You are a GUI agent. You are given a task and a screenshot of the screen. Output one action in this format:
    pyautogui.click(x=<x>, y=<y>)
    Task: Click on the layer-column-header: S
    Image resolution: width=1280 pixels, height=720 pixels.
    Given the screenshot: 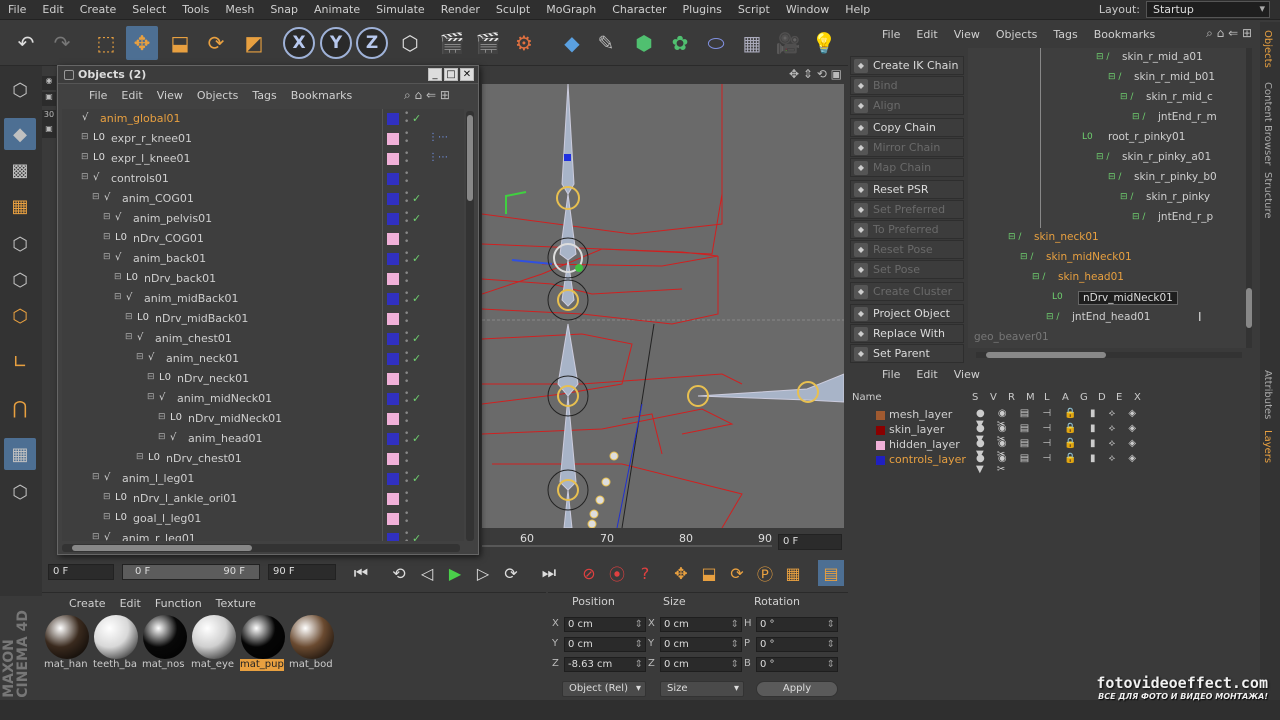 What is the action you would take?
    pyautogui.click(x=975, y=397)
    